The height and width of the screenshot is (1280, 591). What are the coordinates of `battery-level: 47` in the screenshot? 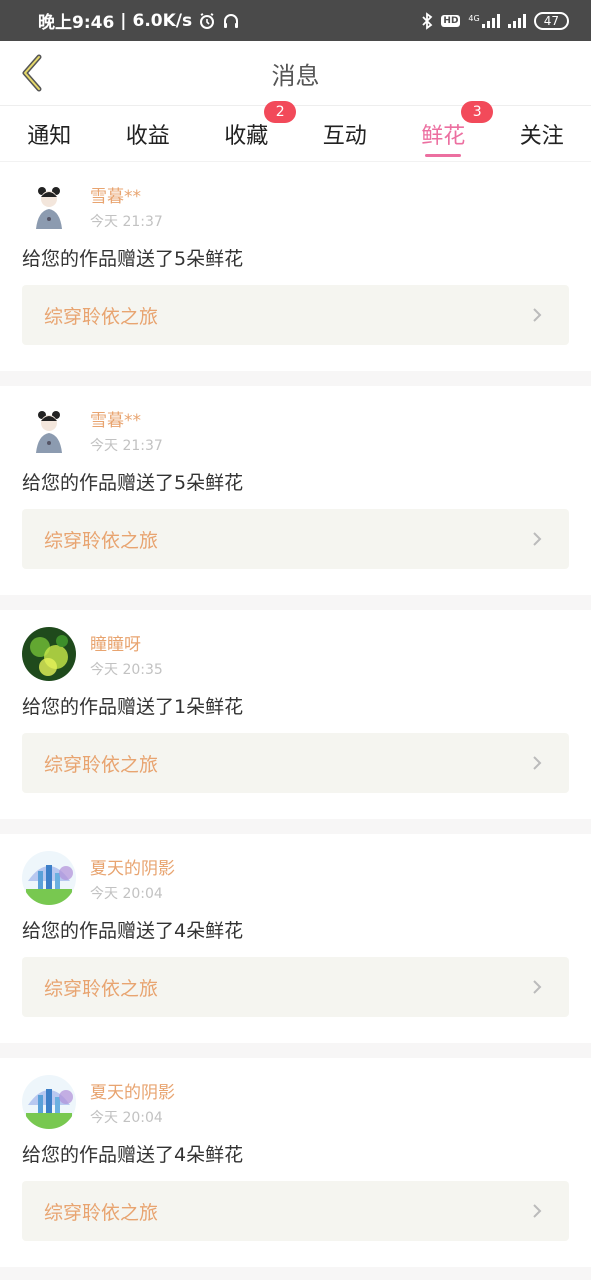 It's located at (551, 20).